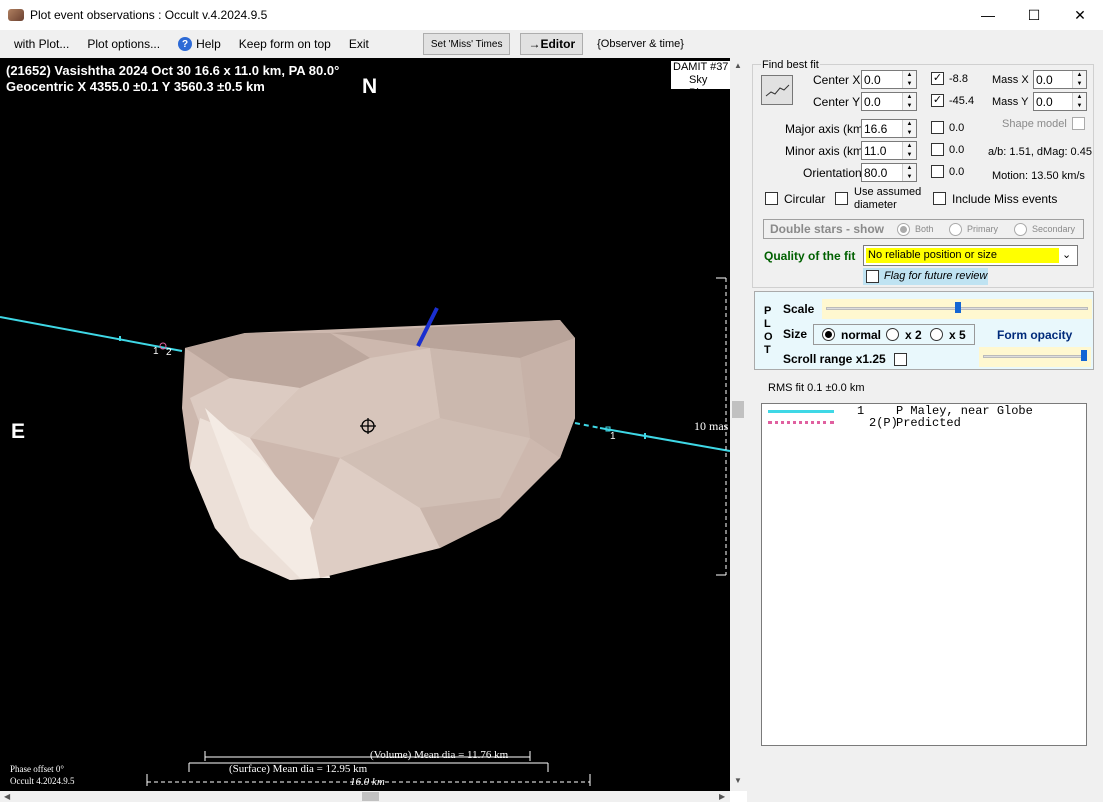 The width and height of the screenshot is (1103, 802). Describe the element at coordinates (1079, 79) in the screenshot. I see `mass-x-spinner: ▲ ▼` at that location.